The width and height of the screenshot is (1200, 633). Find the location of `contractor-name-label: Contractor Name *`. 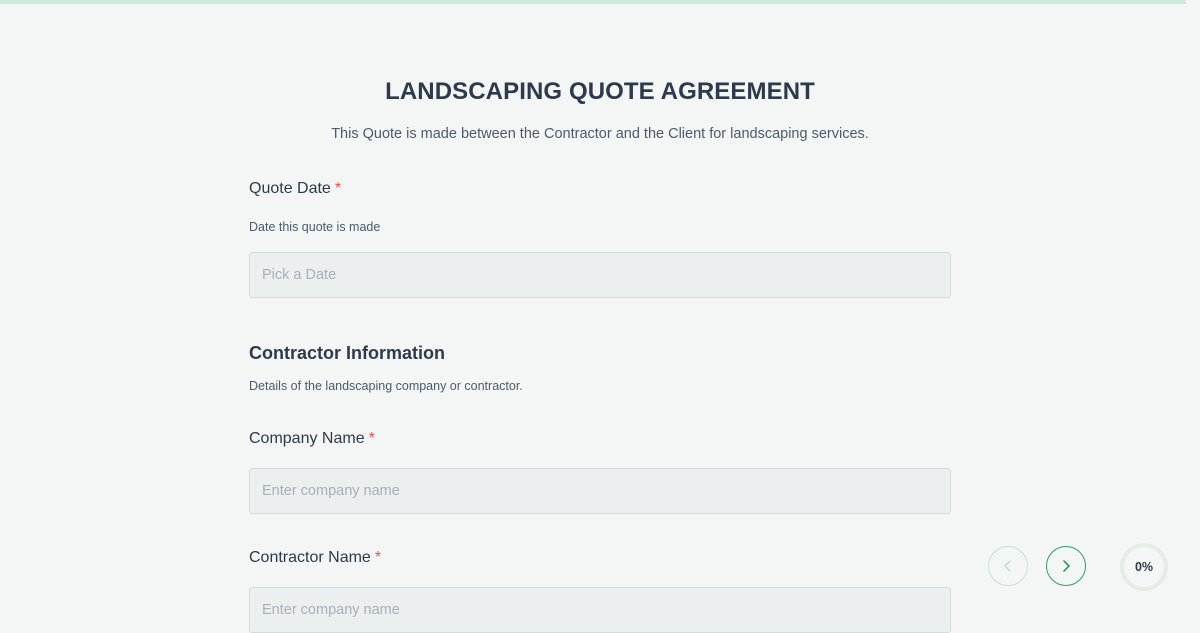

contractor-name-label: Contractor Name * is located at coordinates (315, 558).